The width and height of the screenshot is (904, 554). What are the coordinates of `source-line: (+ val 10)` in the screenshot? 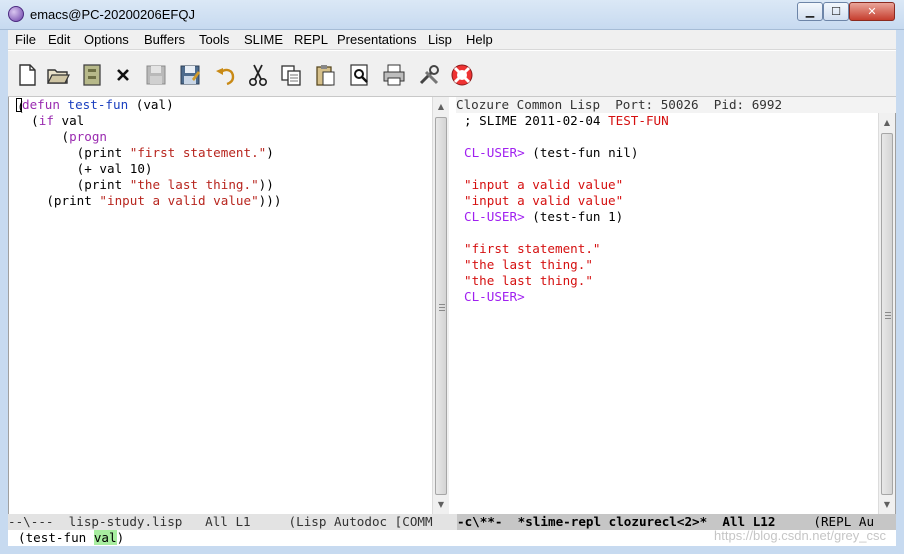 It's located at (114, 168).